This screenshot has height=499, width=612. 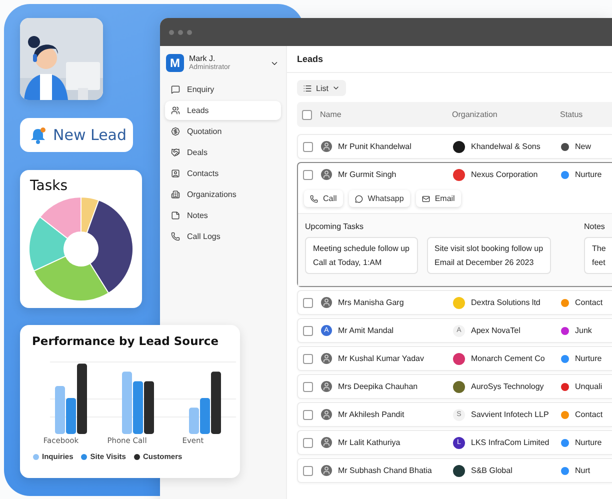 I want to click on chat-icon, so click(x=358, y=198).